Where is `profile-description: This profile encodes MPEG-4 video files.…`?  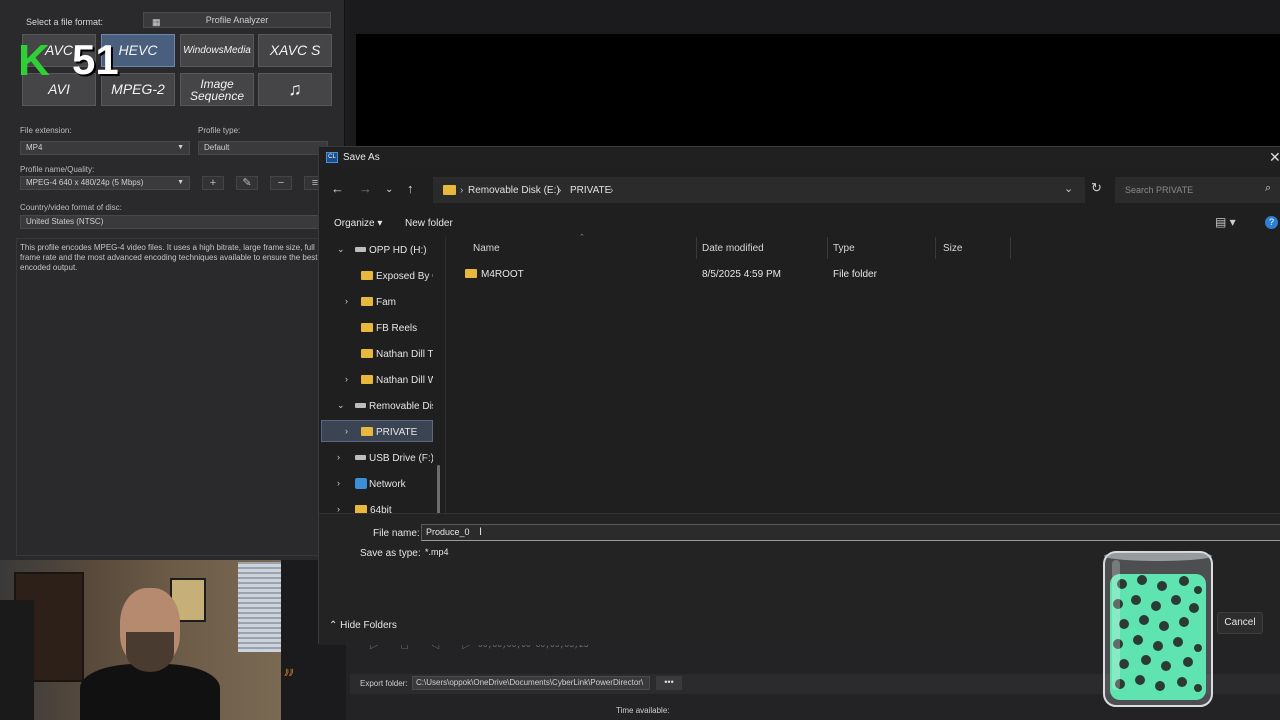 profile-description: This profile encodes MPEG-4 video files.… is located at coordinates (169, 257).